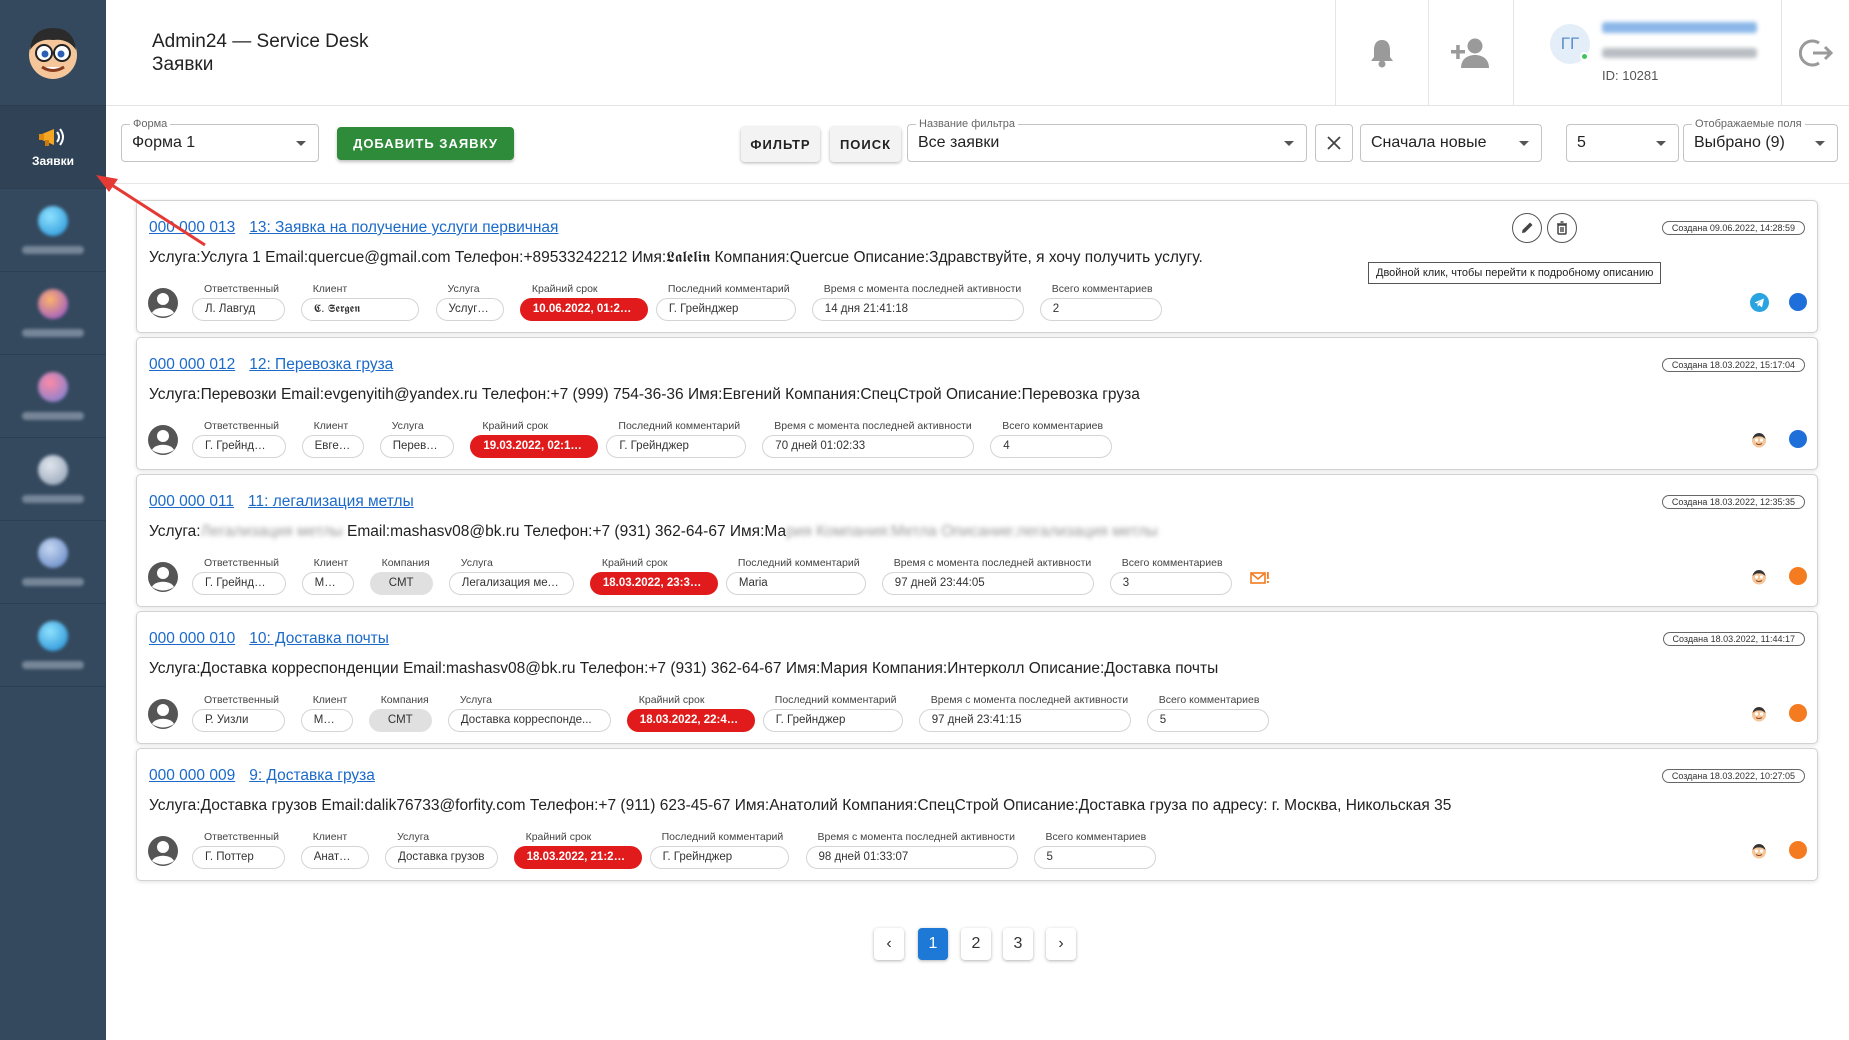 This screenshot has height=1040, width=1849. I want to click on field-value: 97 дней 23:41:15, so click(1024, 720).